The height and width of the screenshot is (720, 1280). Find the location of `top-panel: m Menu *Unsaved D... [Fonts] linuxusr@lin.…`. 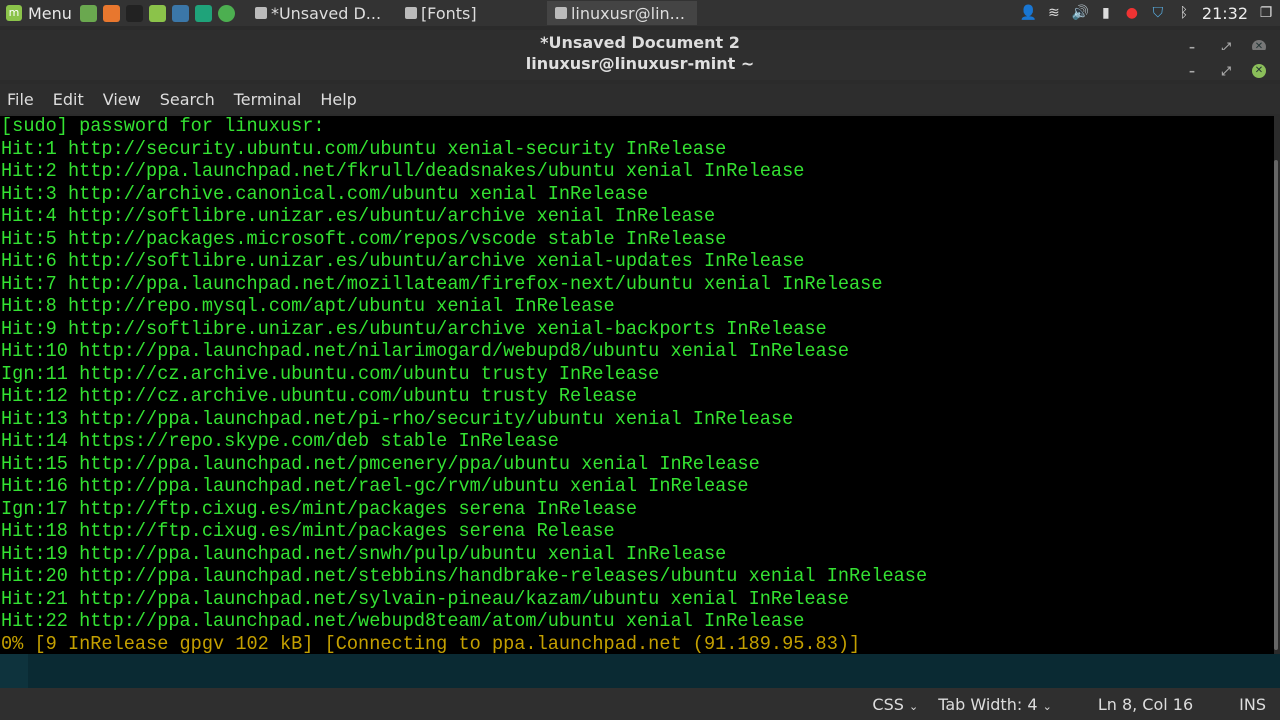

top-panel: m Menu *Unsaved D... [Fonts] linuxusr@lin.… is located at coordinates (640, 13).